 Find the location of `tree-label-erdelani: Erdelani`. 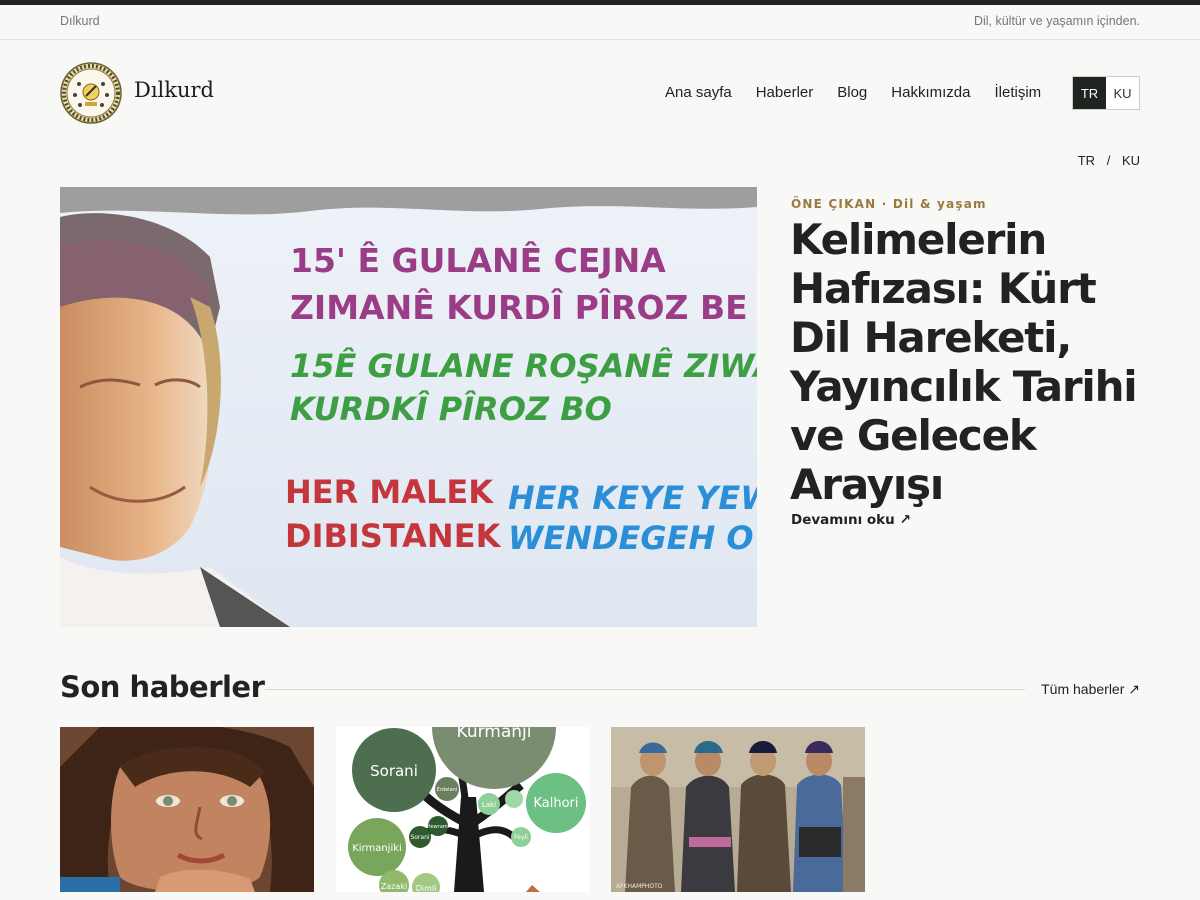

tree-label-erdelani: Erdelani is located at coordinates (447, 790).